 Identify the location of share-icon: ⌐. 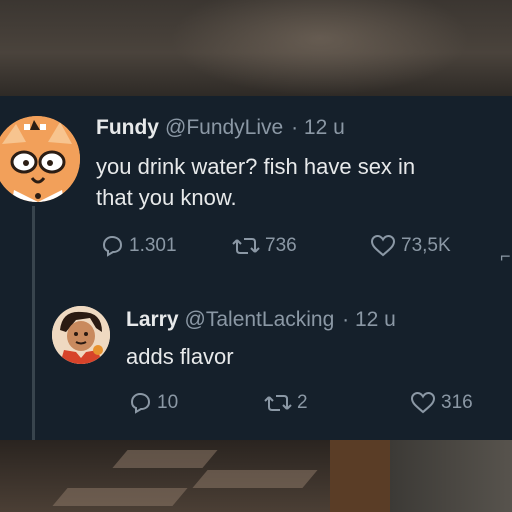
(505, 256).